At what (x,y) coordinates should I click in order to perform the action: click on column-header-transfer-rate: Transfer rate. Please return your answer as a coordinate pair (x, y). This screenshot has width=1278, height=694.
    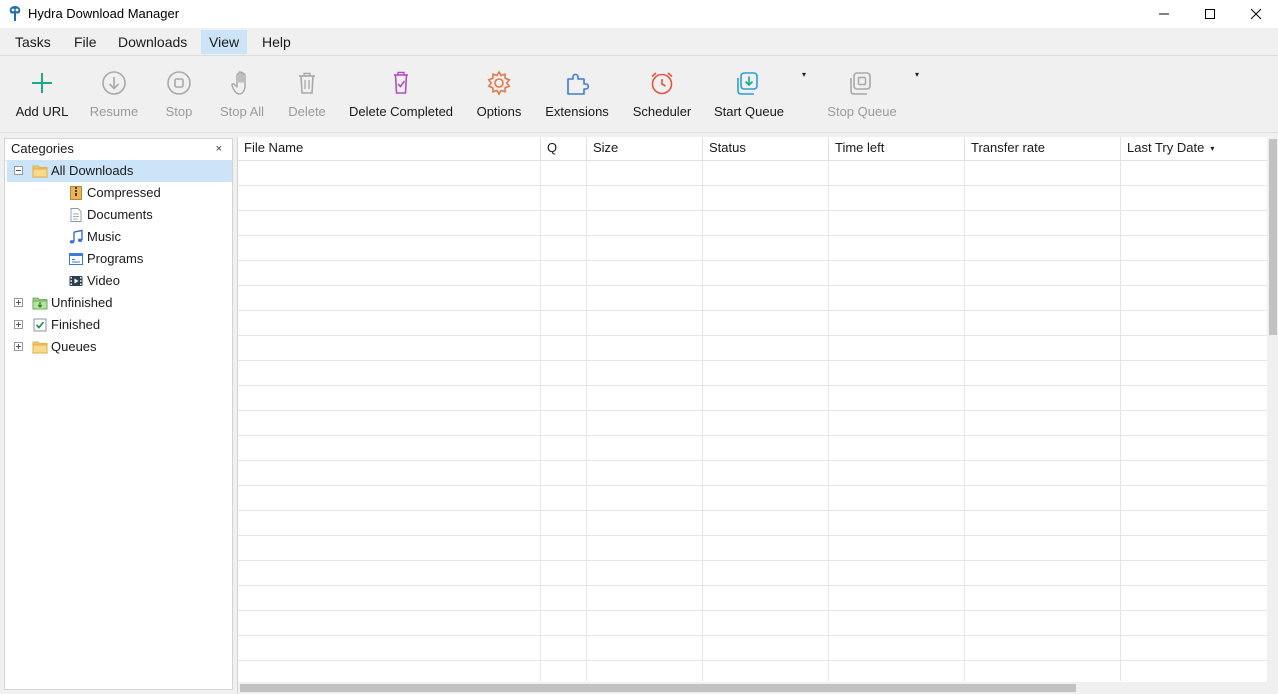
    Looking at the image, I should click on (1043, 149).